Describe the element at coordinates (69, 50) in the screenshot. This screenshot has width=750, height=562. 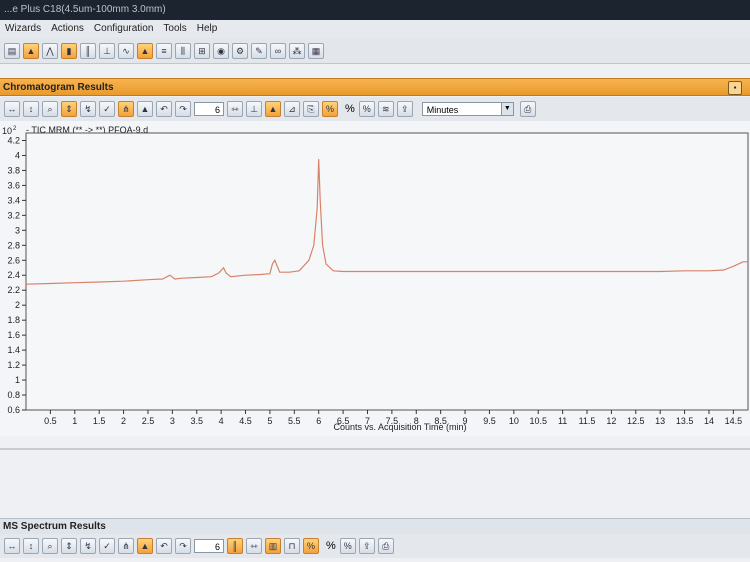
I see `bar-chart-icon: ▮` at that location.